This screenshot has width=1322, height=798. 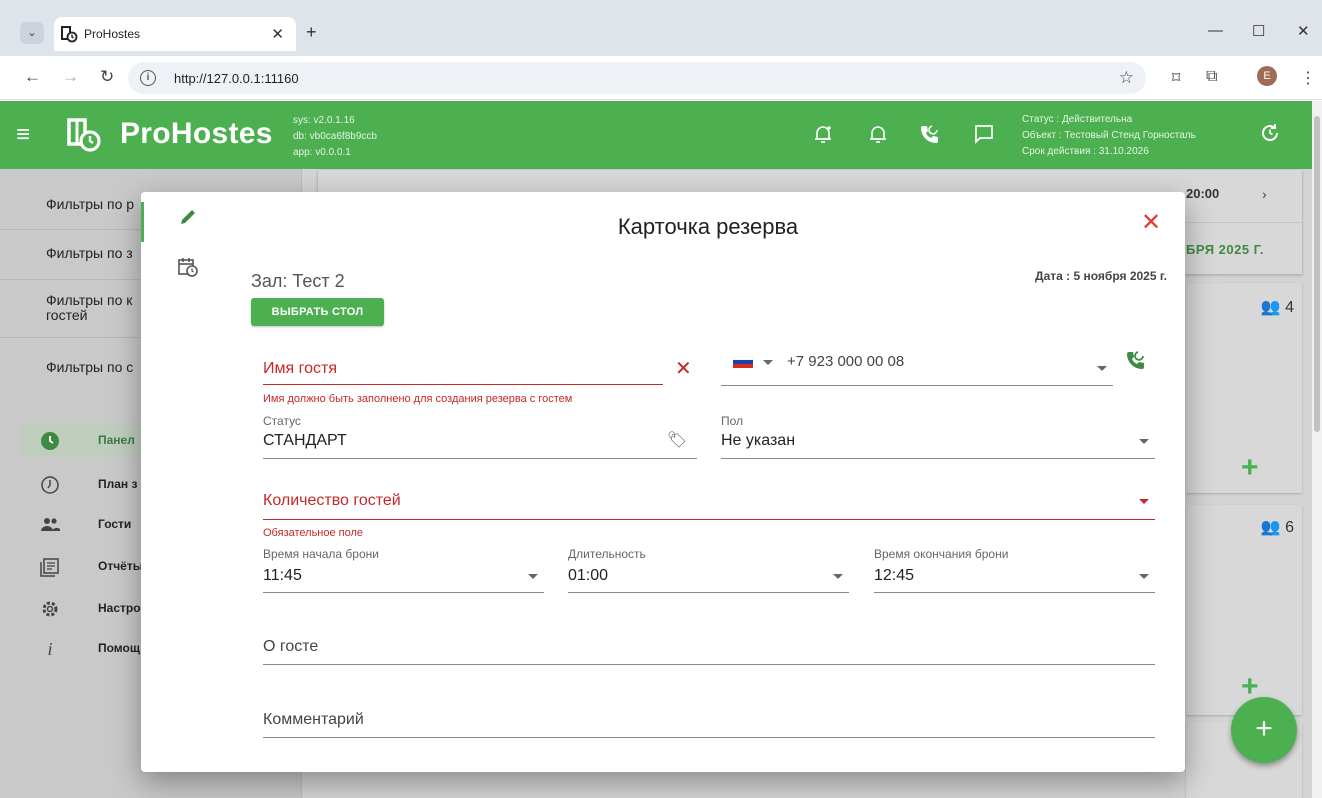 I want to click on about-guest-placeholder: О госте, so click(x=291, y=646).